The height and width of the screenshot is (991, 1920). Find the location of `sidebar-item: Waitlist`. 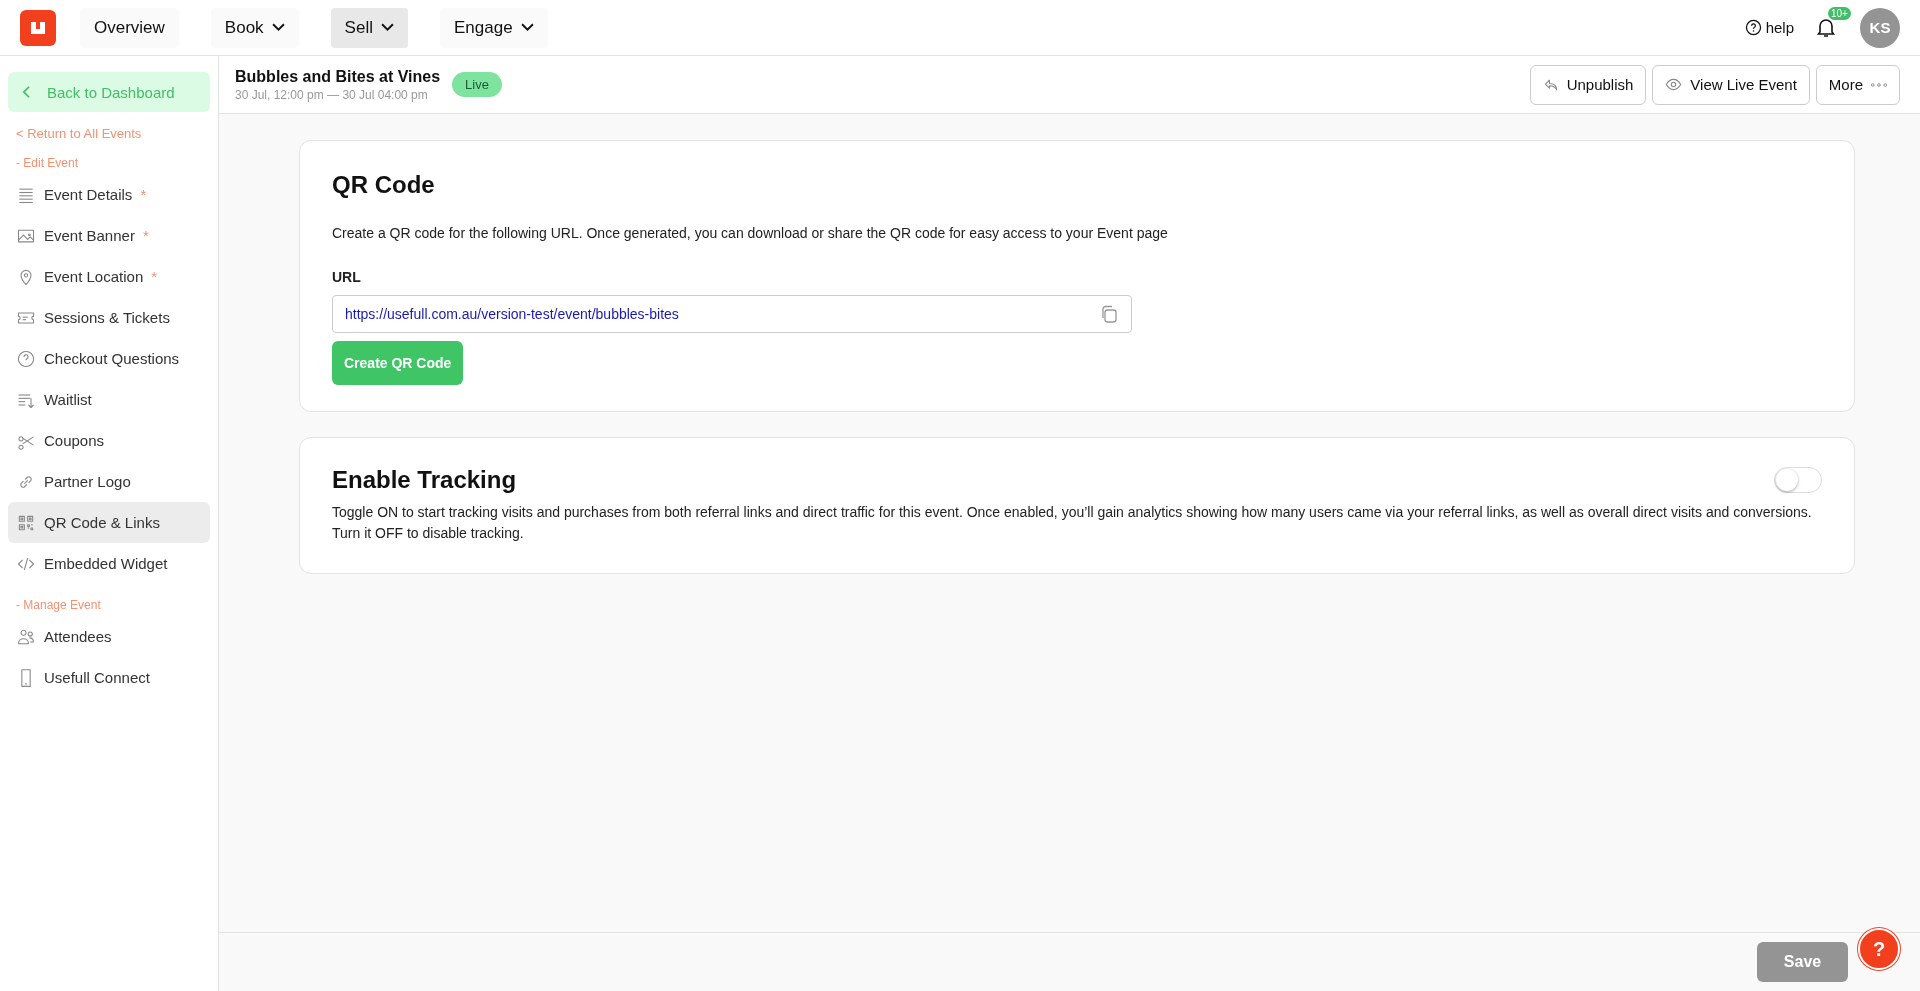

sidebar-item: Waitlist is located at coordinates (109, 399).